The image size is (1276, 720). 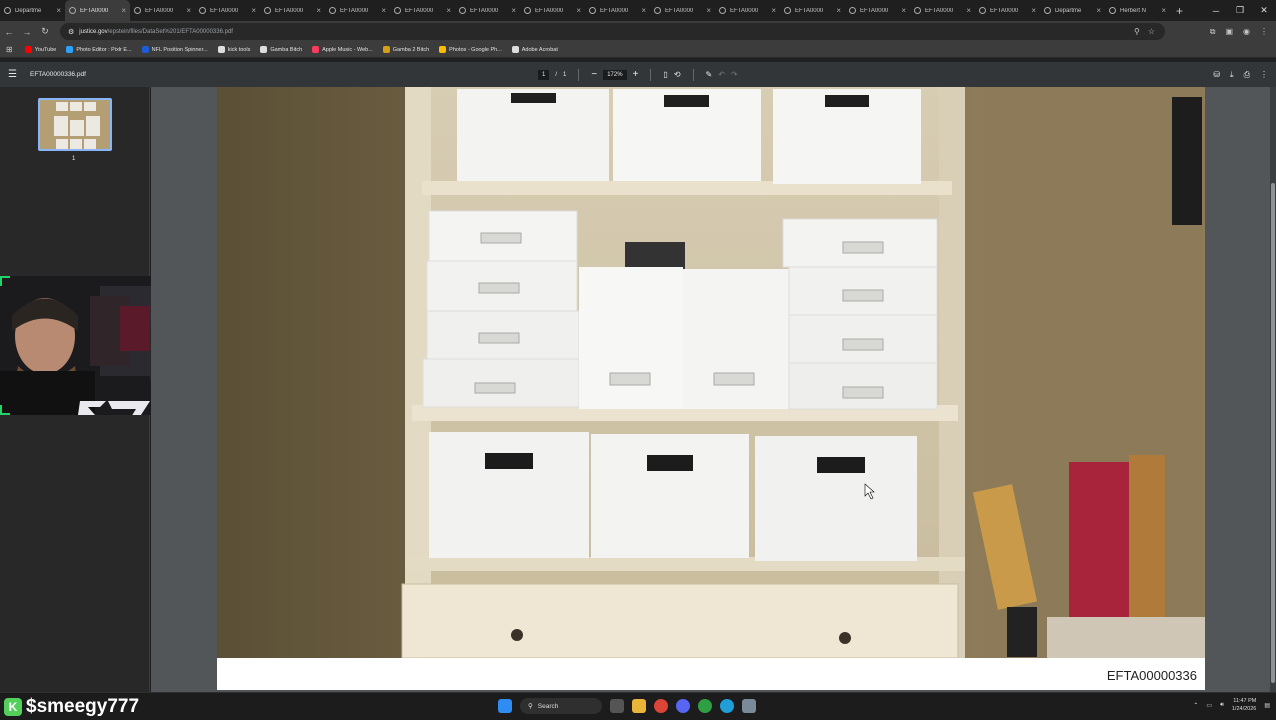 I want to click on clock: 11:47 PM 1/24/2026, so click(x=1244, y=705).